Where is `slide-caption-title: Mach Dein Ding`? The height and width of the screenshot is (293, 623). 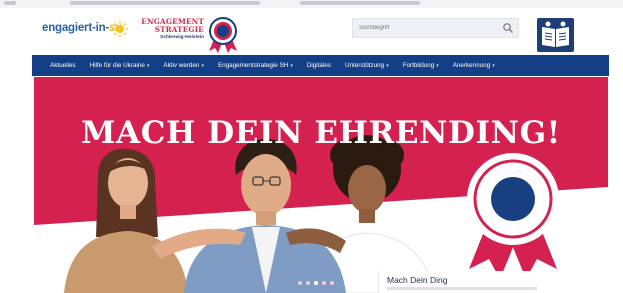 slide-caption-title: Mach Dein Ding is located at coordinates (417, 280).